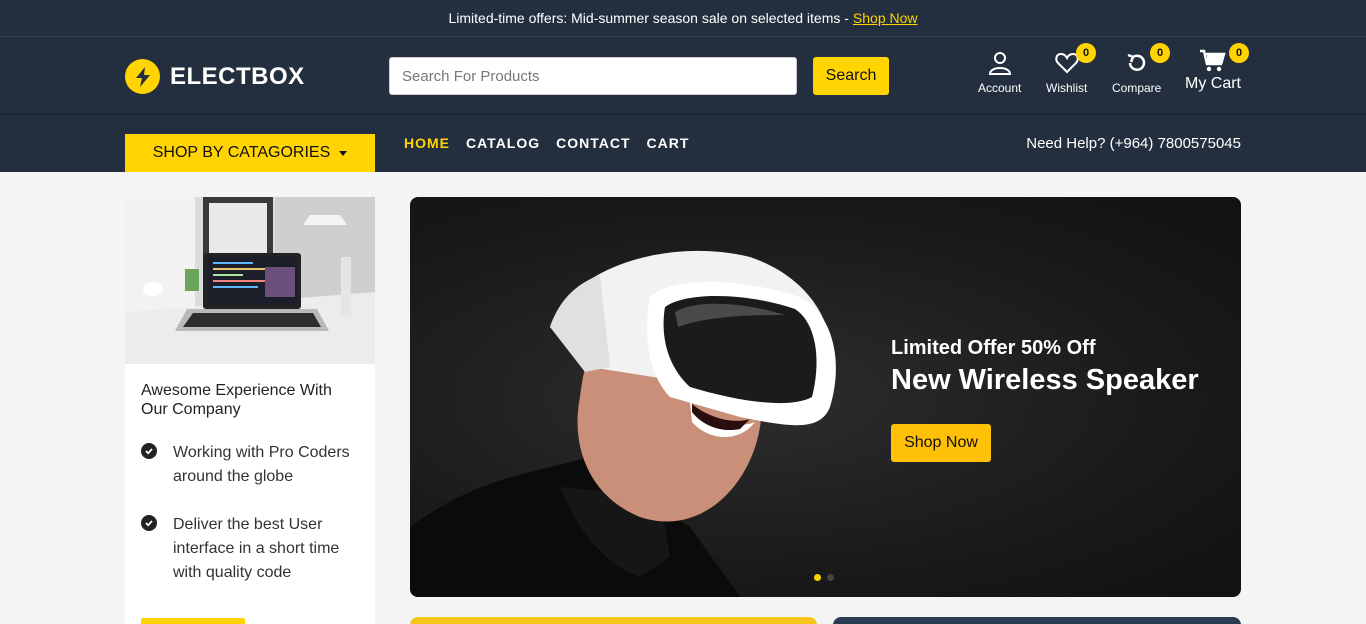  I want to click on user-icon, so click(999, 63).